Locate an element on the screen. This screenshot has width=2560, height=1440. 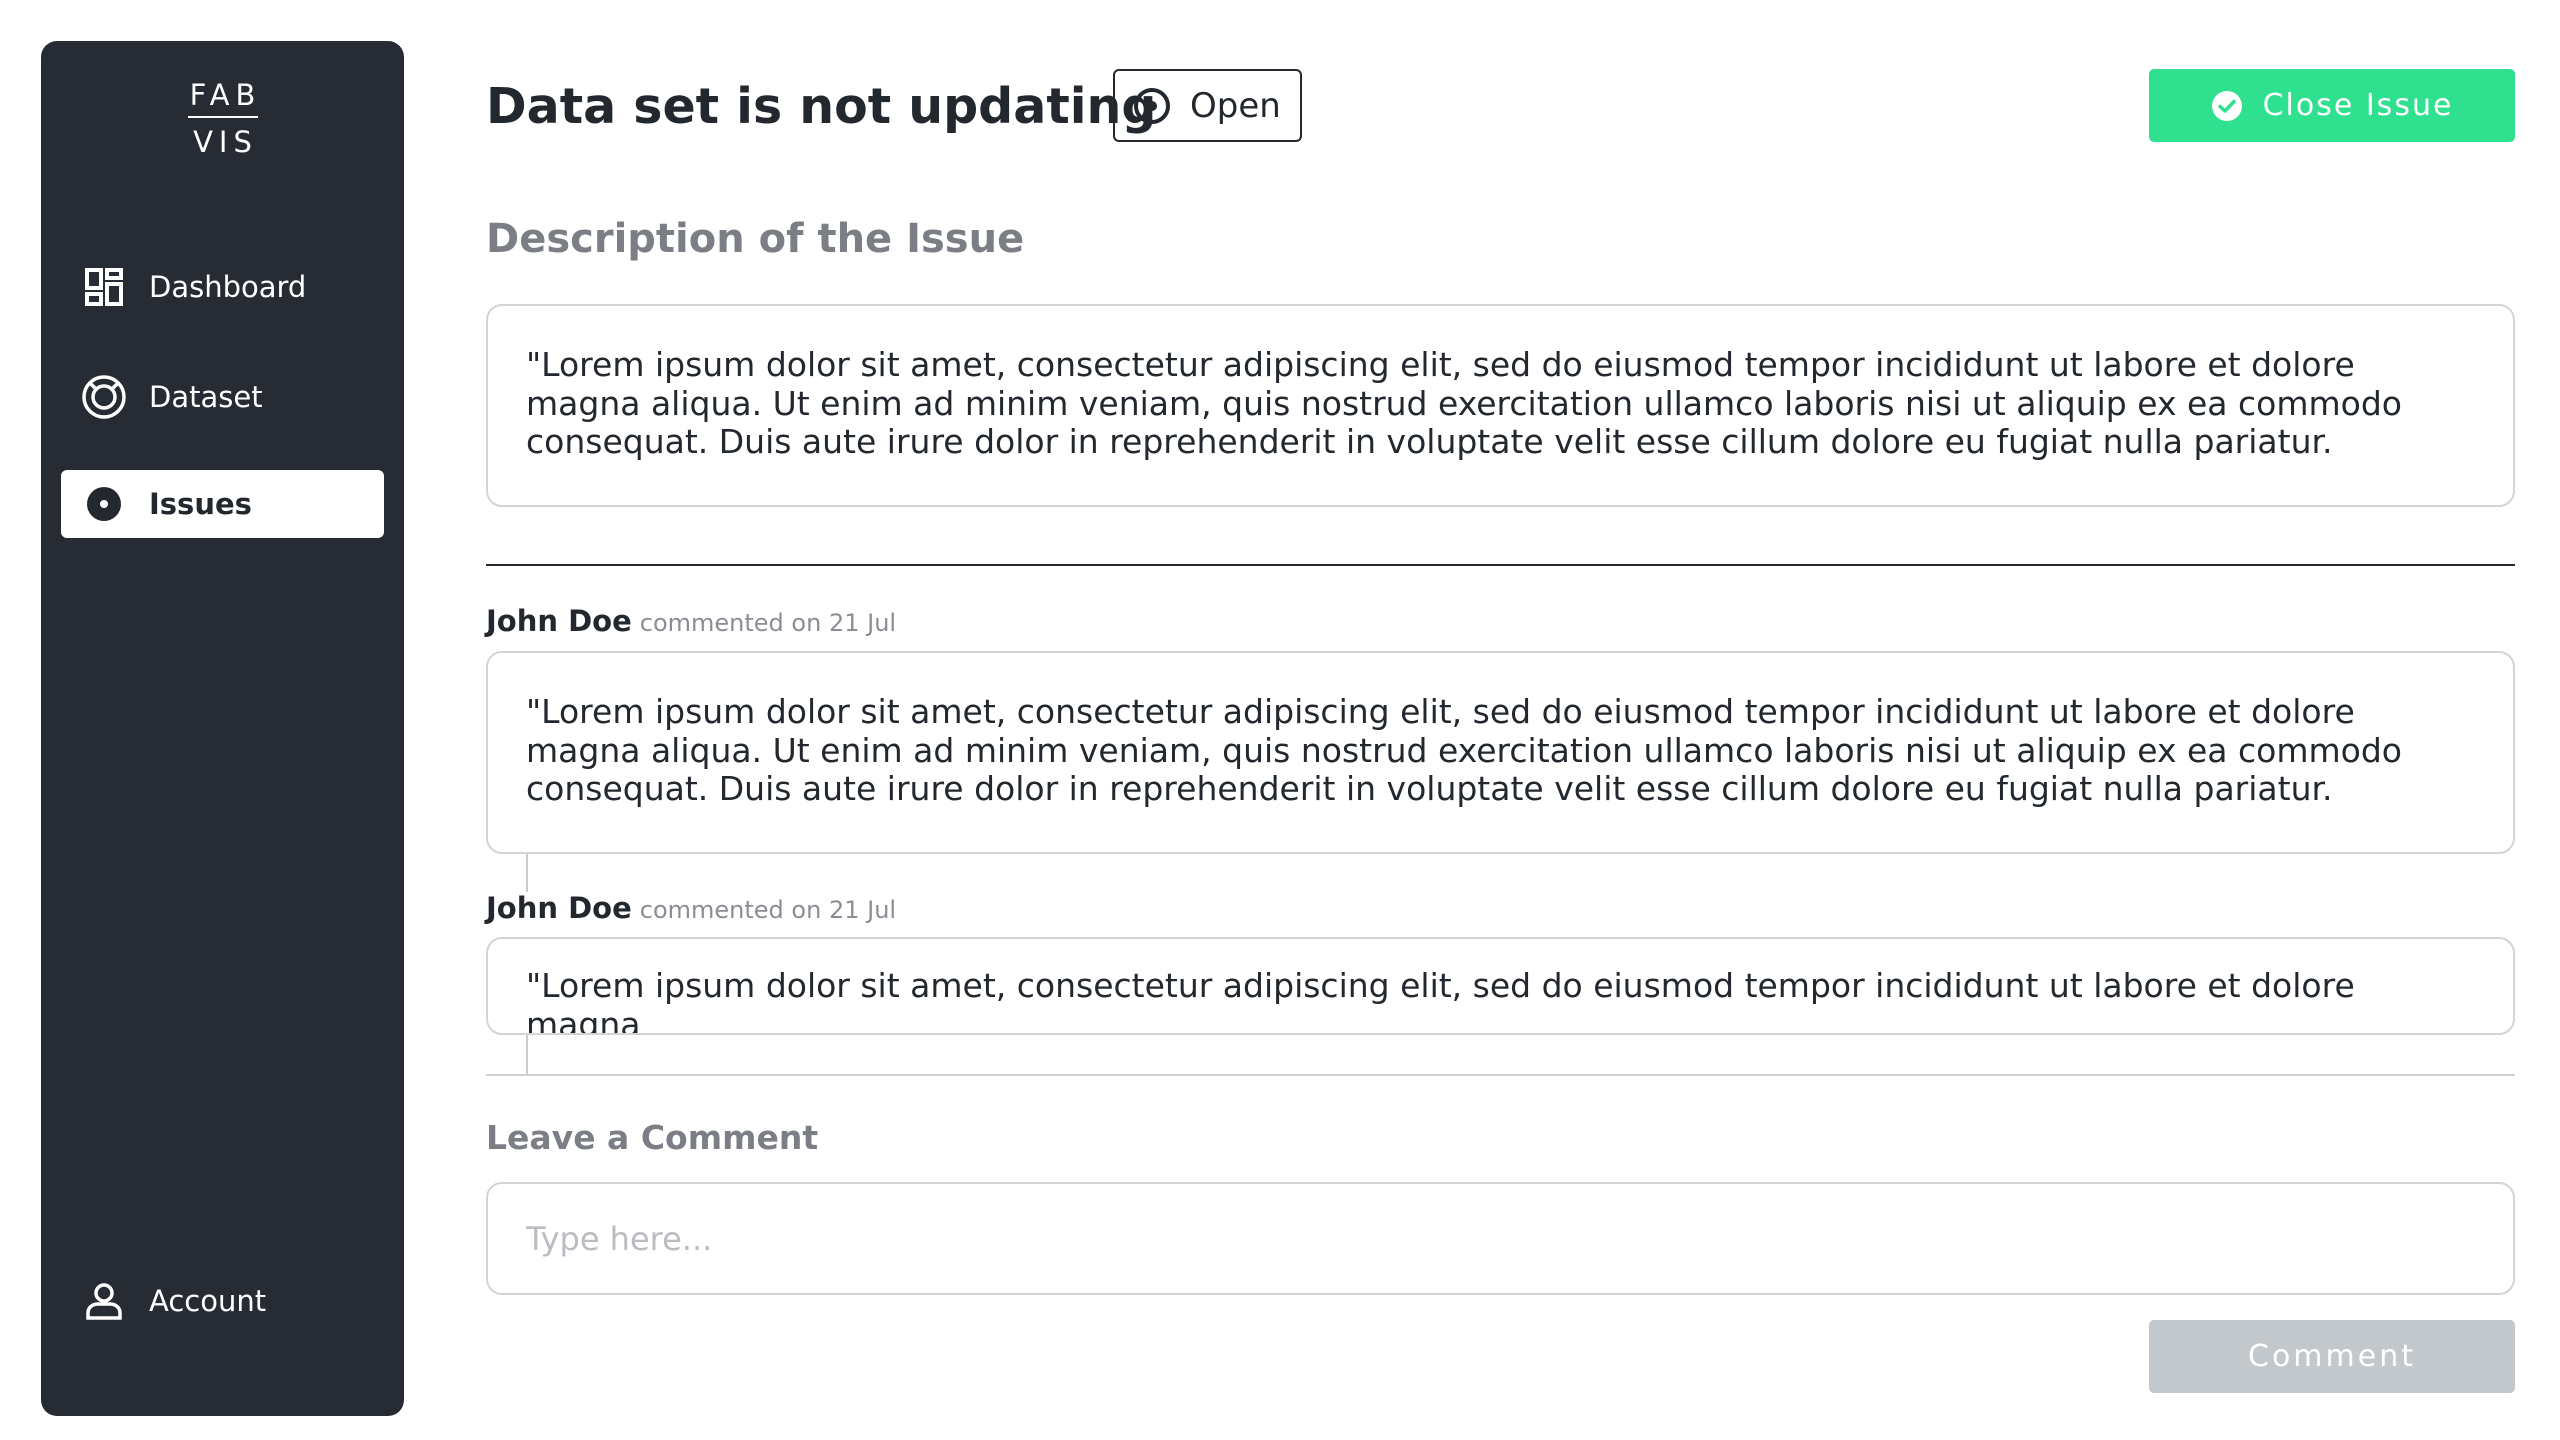
open-issue-icon is located at coordinates (1152, 106).